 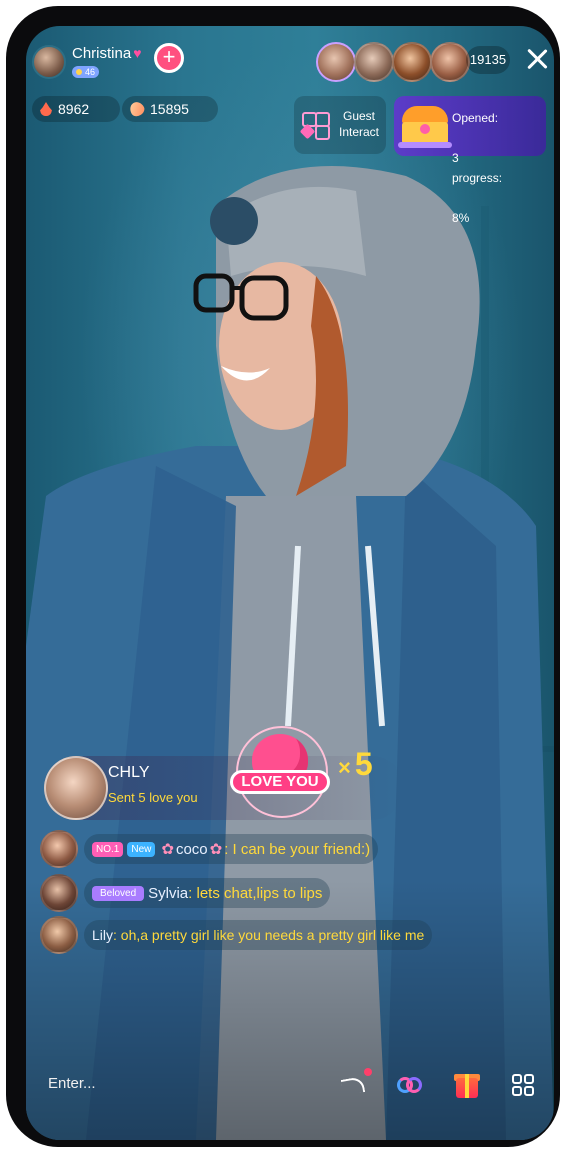 What do you see at coordinates (425, 127) in the screenshot?
I see `treasure-chest-icon` at bounding box center [425, 127].